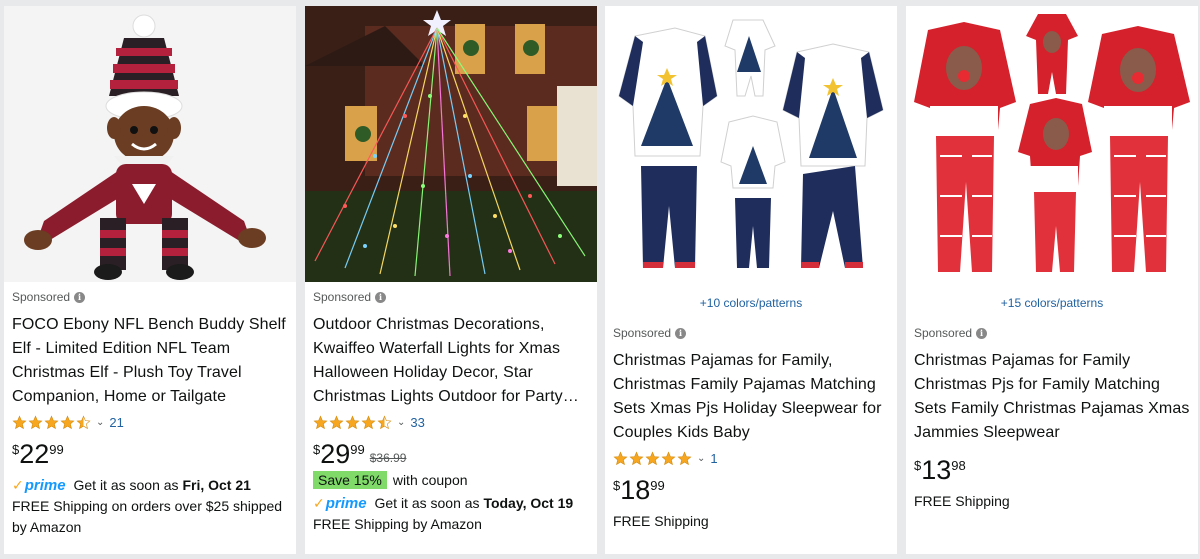 The image size is (1200, 559). Describe the element at coordinates (339, 454) in the screenshot. I see `price: $ 29 99` at that location.